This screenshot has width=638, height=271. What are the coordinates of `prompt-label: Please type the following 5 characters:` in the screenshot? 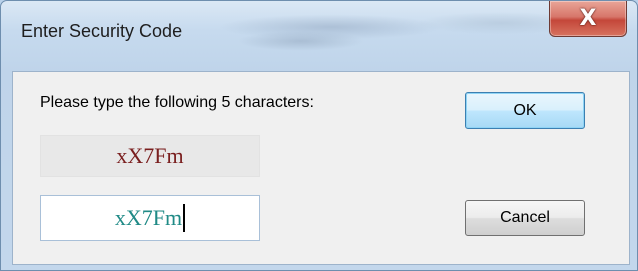 It's located at (177, 102).